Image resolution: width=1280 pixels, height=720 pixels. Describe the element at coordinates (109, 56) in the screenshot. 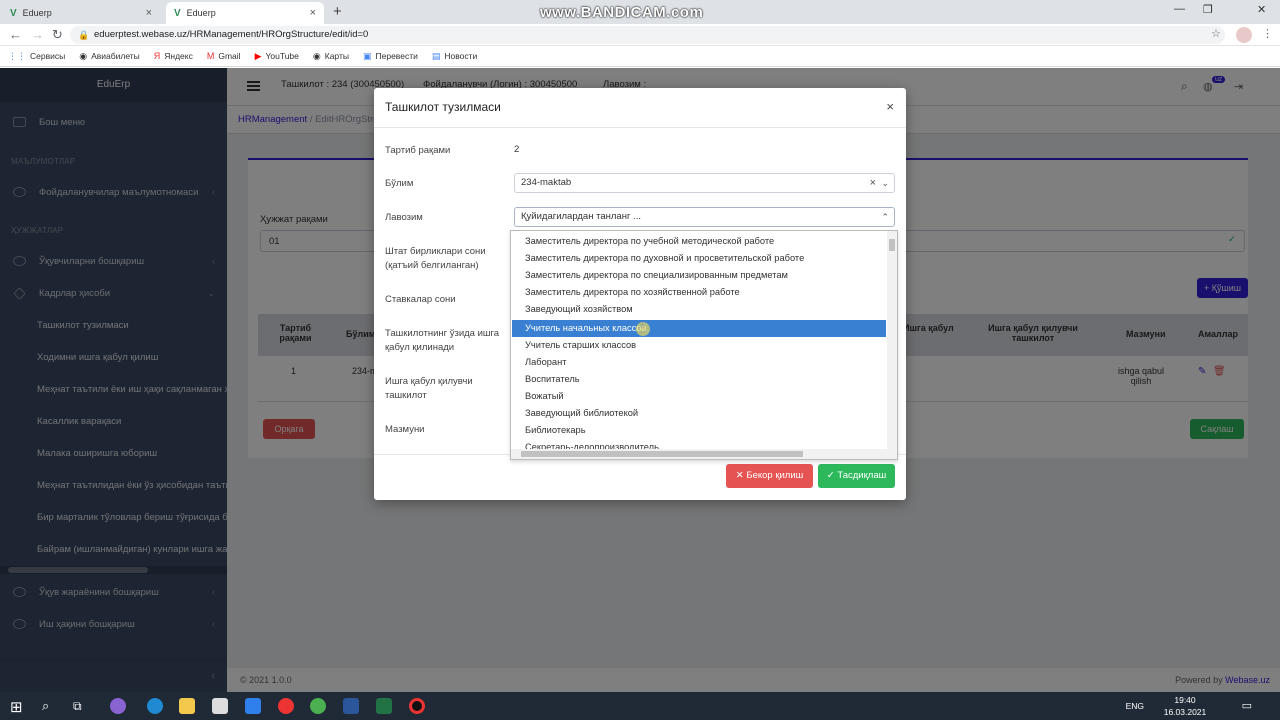

I see `bookmark-flights: ◉ Авиабилеты` at that location.